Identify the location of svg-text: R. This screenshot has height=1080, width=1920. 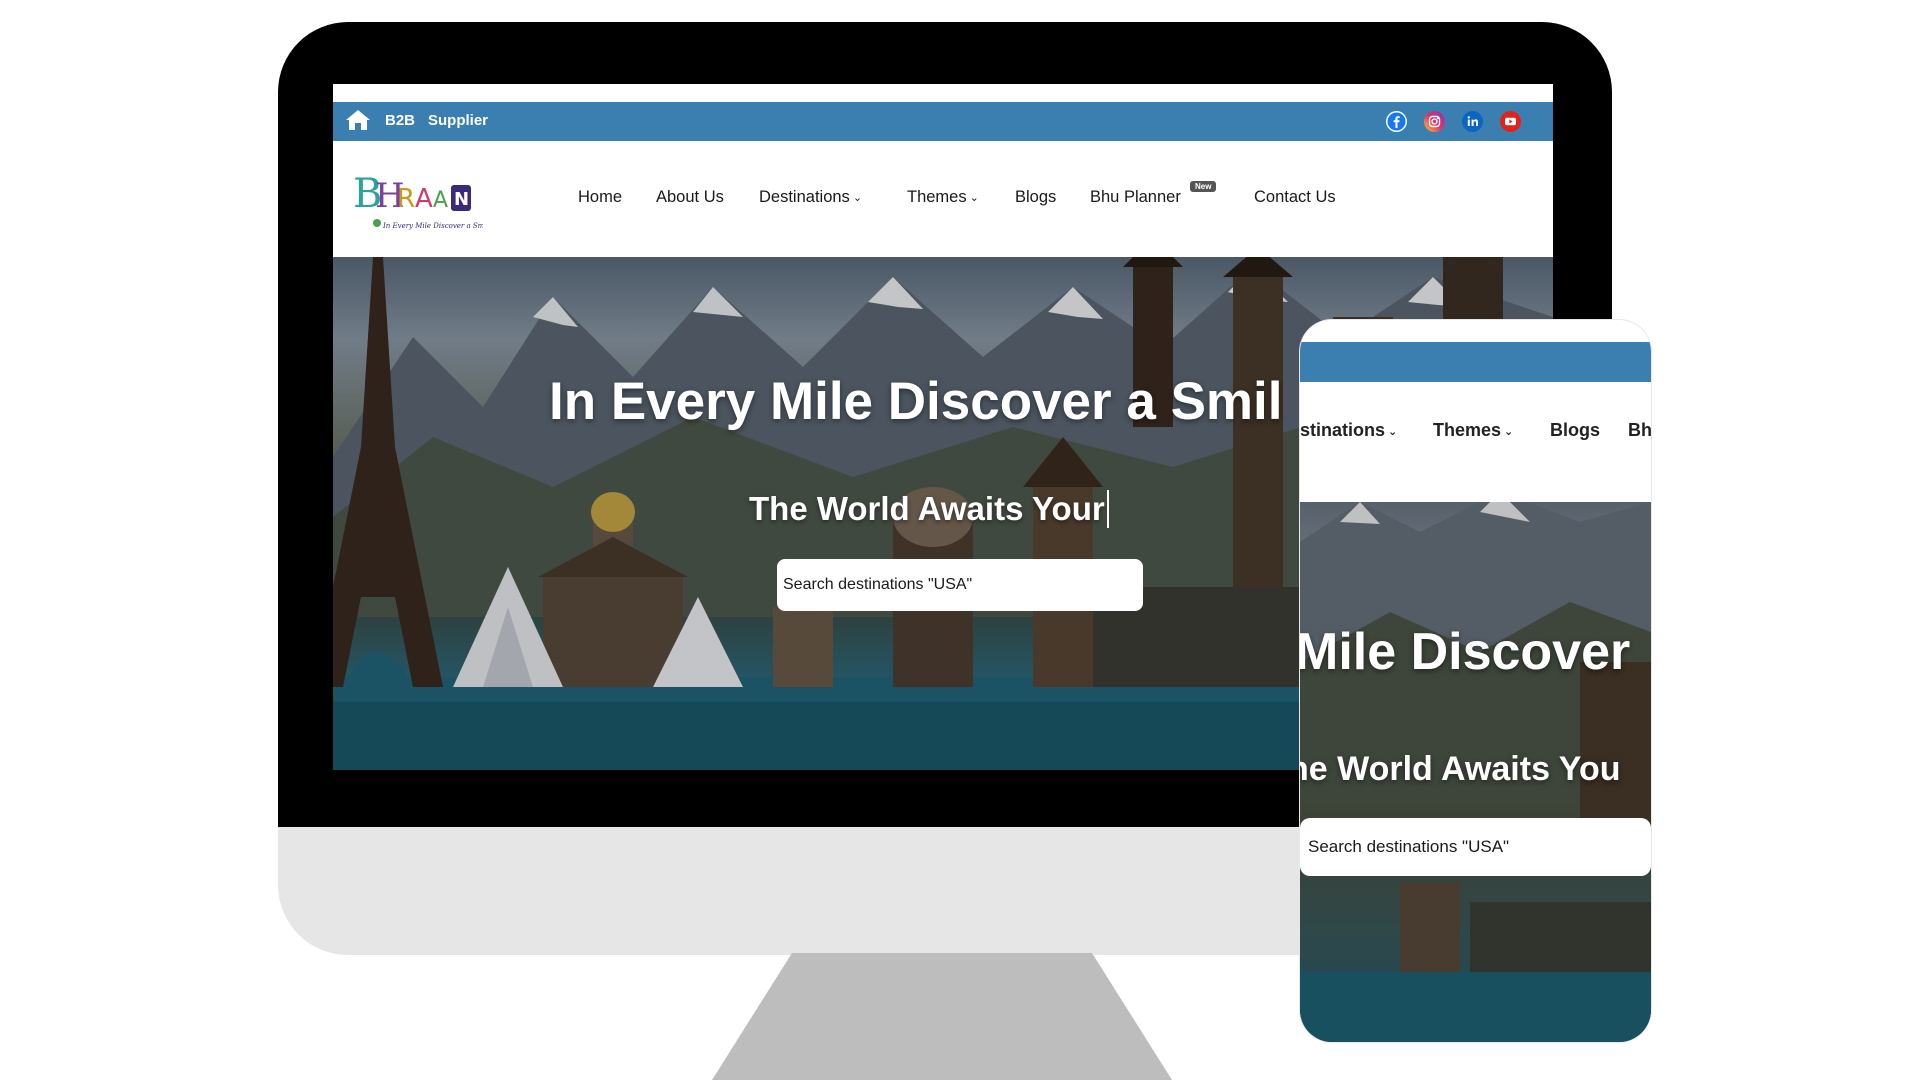
(406, 199).